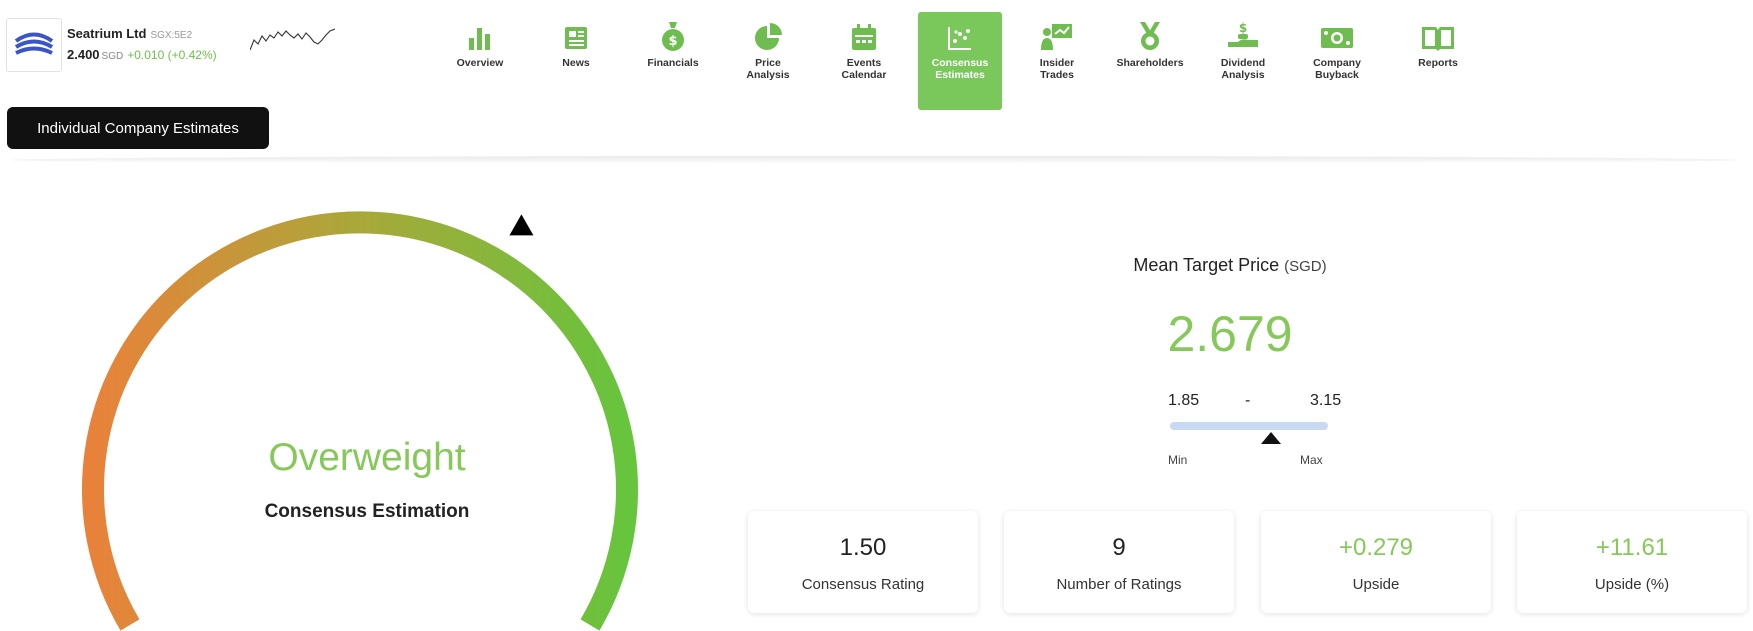 This screenshot has height=631, width=1753. I want to click on presenter-icon, so click(1057, 32).